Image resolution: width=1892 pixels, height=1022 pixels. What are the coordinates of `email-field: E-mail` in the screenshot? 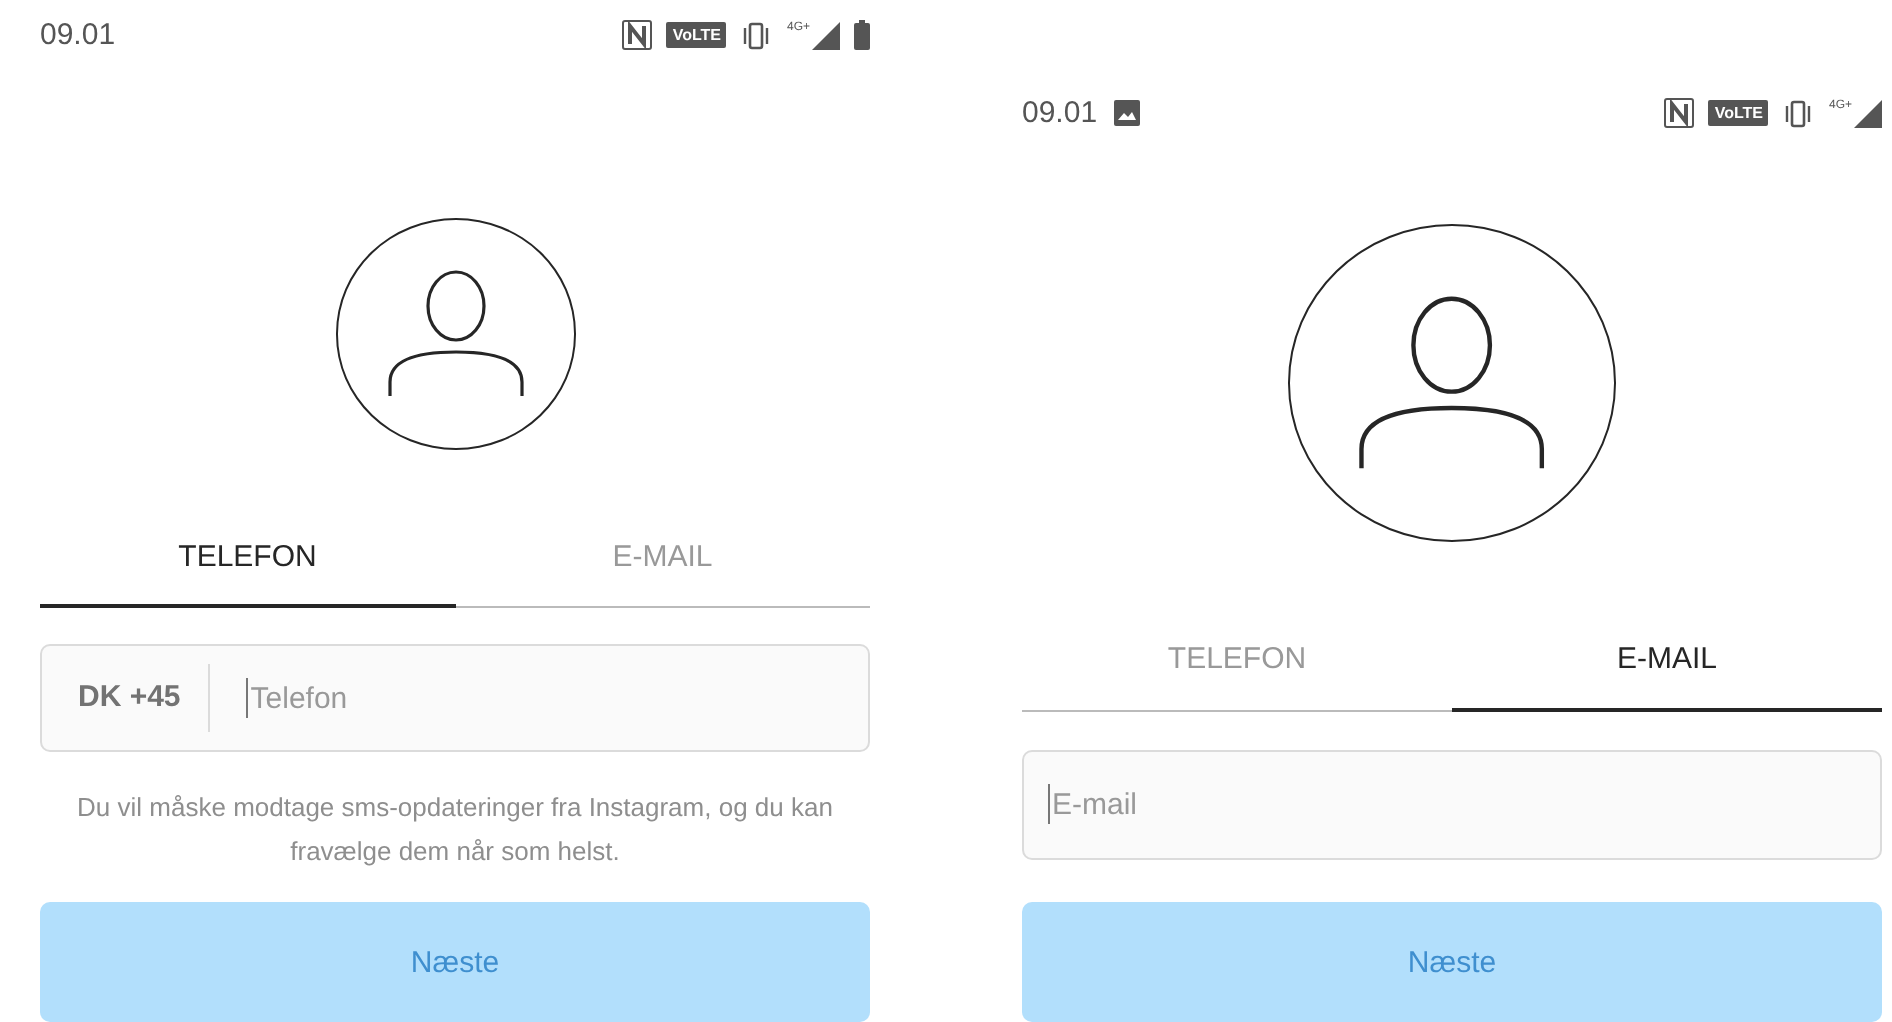 It's located at (1452, 804).